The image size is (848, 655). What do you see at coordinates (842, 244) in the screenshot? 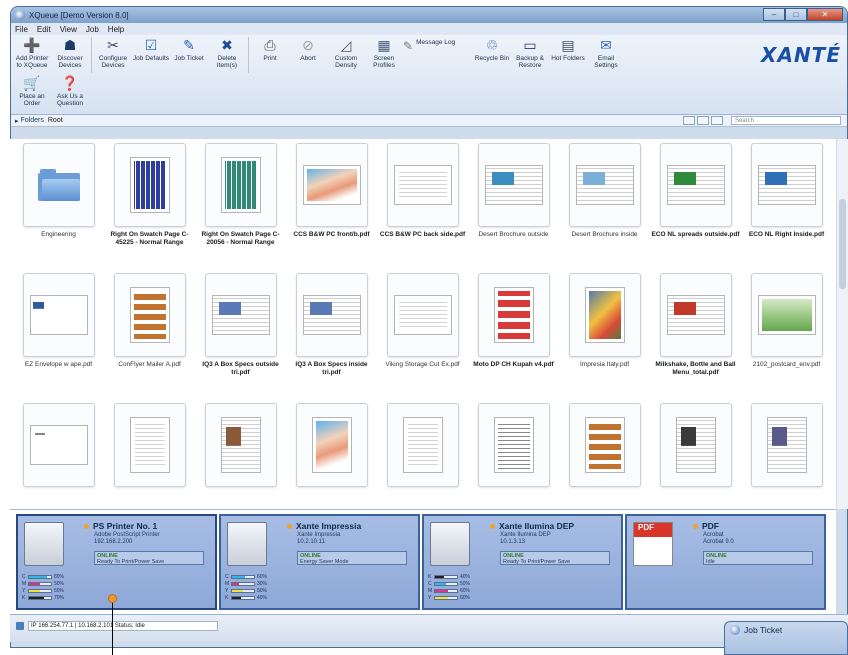
I see `scrollbar-thumb` at bounding box center [842, 244].